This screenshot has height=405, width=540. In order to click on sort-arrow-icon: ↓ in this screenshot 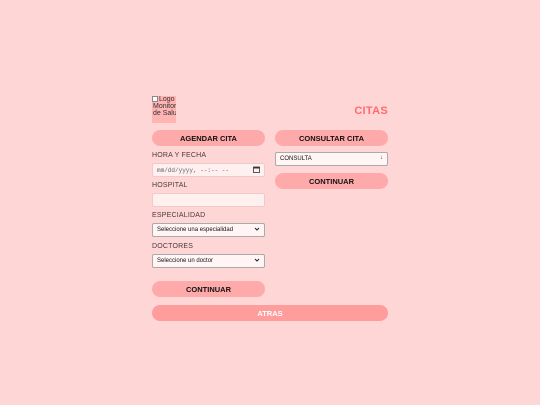, I will do `click(381, 158)`.